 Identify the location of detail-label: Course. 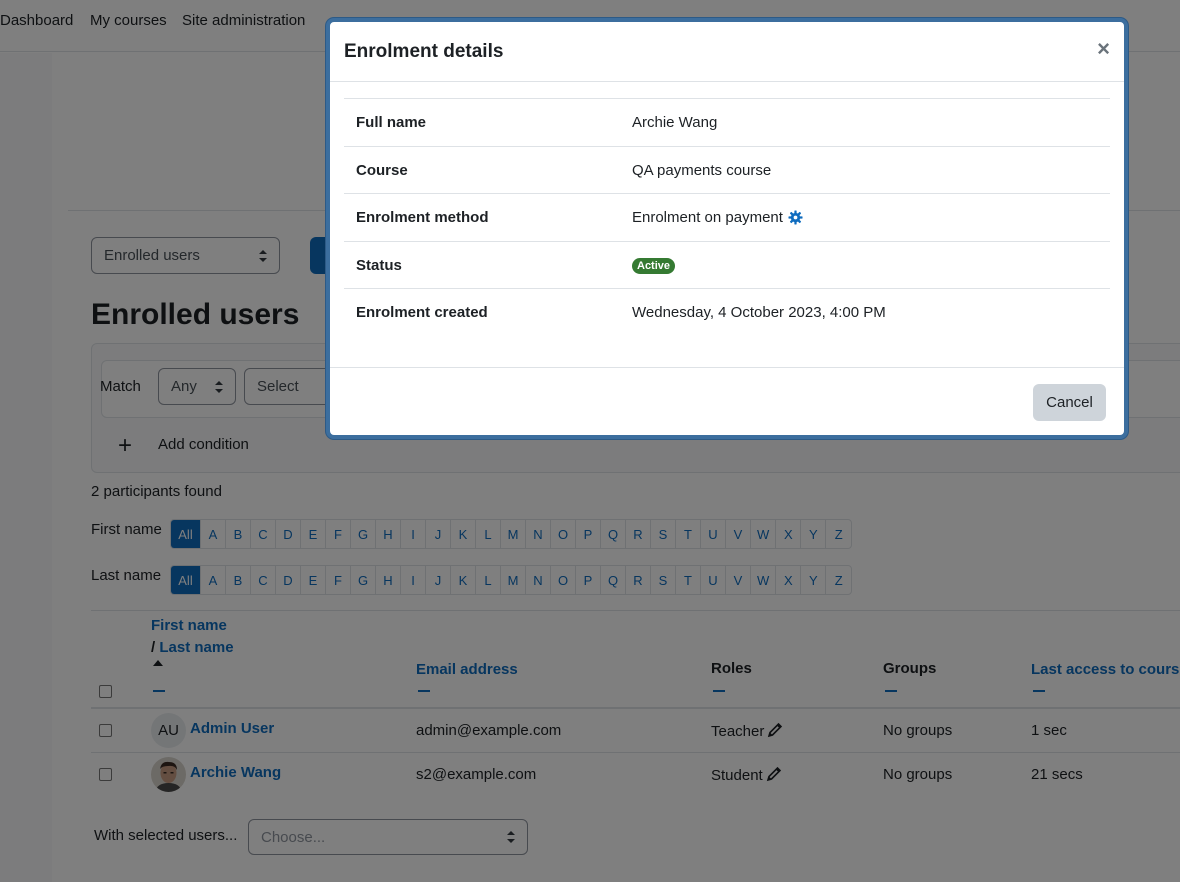
(382, 170).